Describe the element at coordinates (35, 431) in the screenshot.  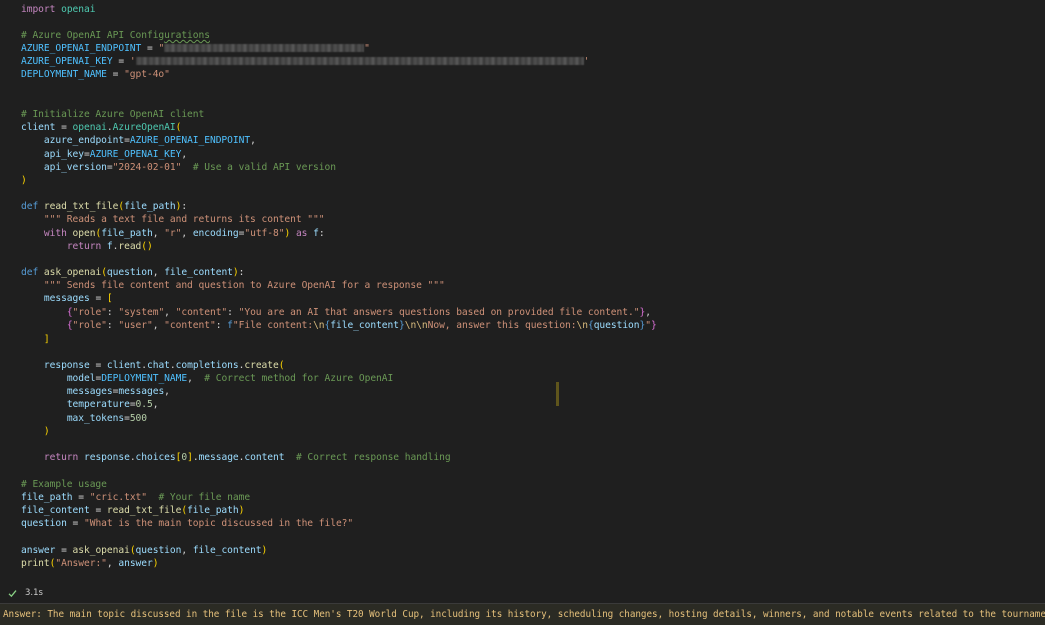
I see `code-line-33: )` at that location.